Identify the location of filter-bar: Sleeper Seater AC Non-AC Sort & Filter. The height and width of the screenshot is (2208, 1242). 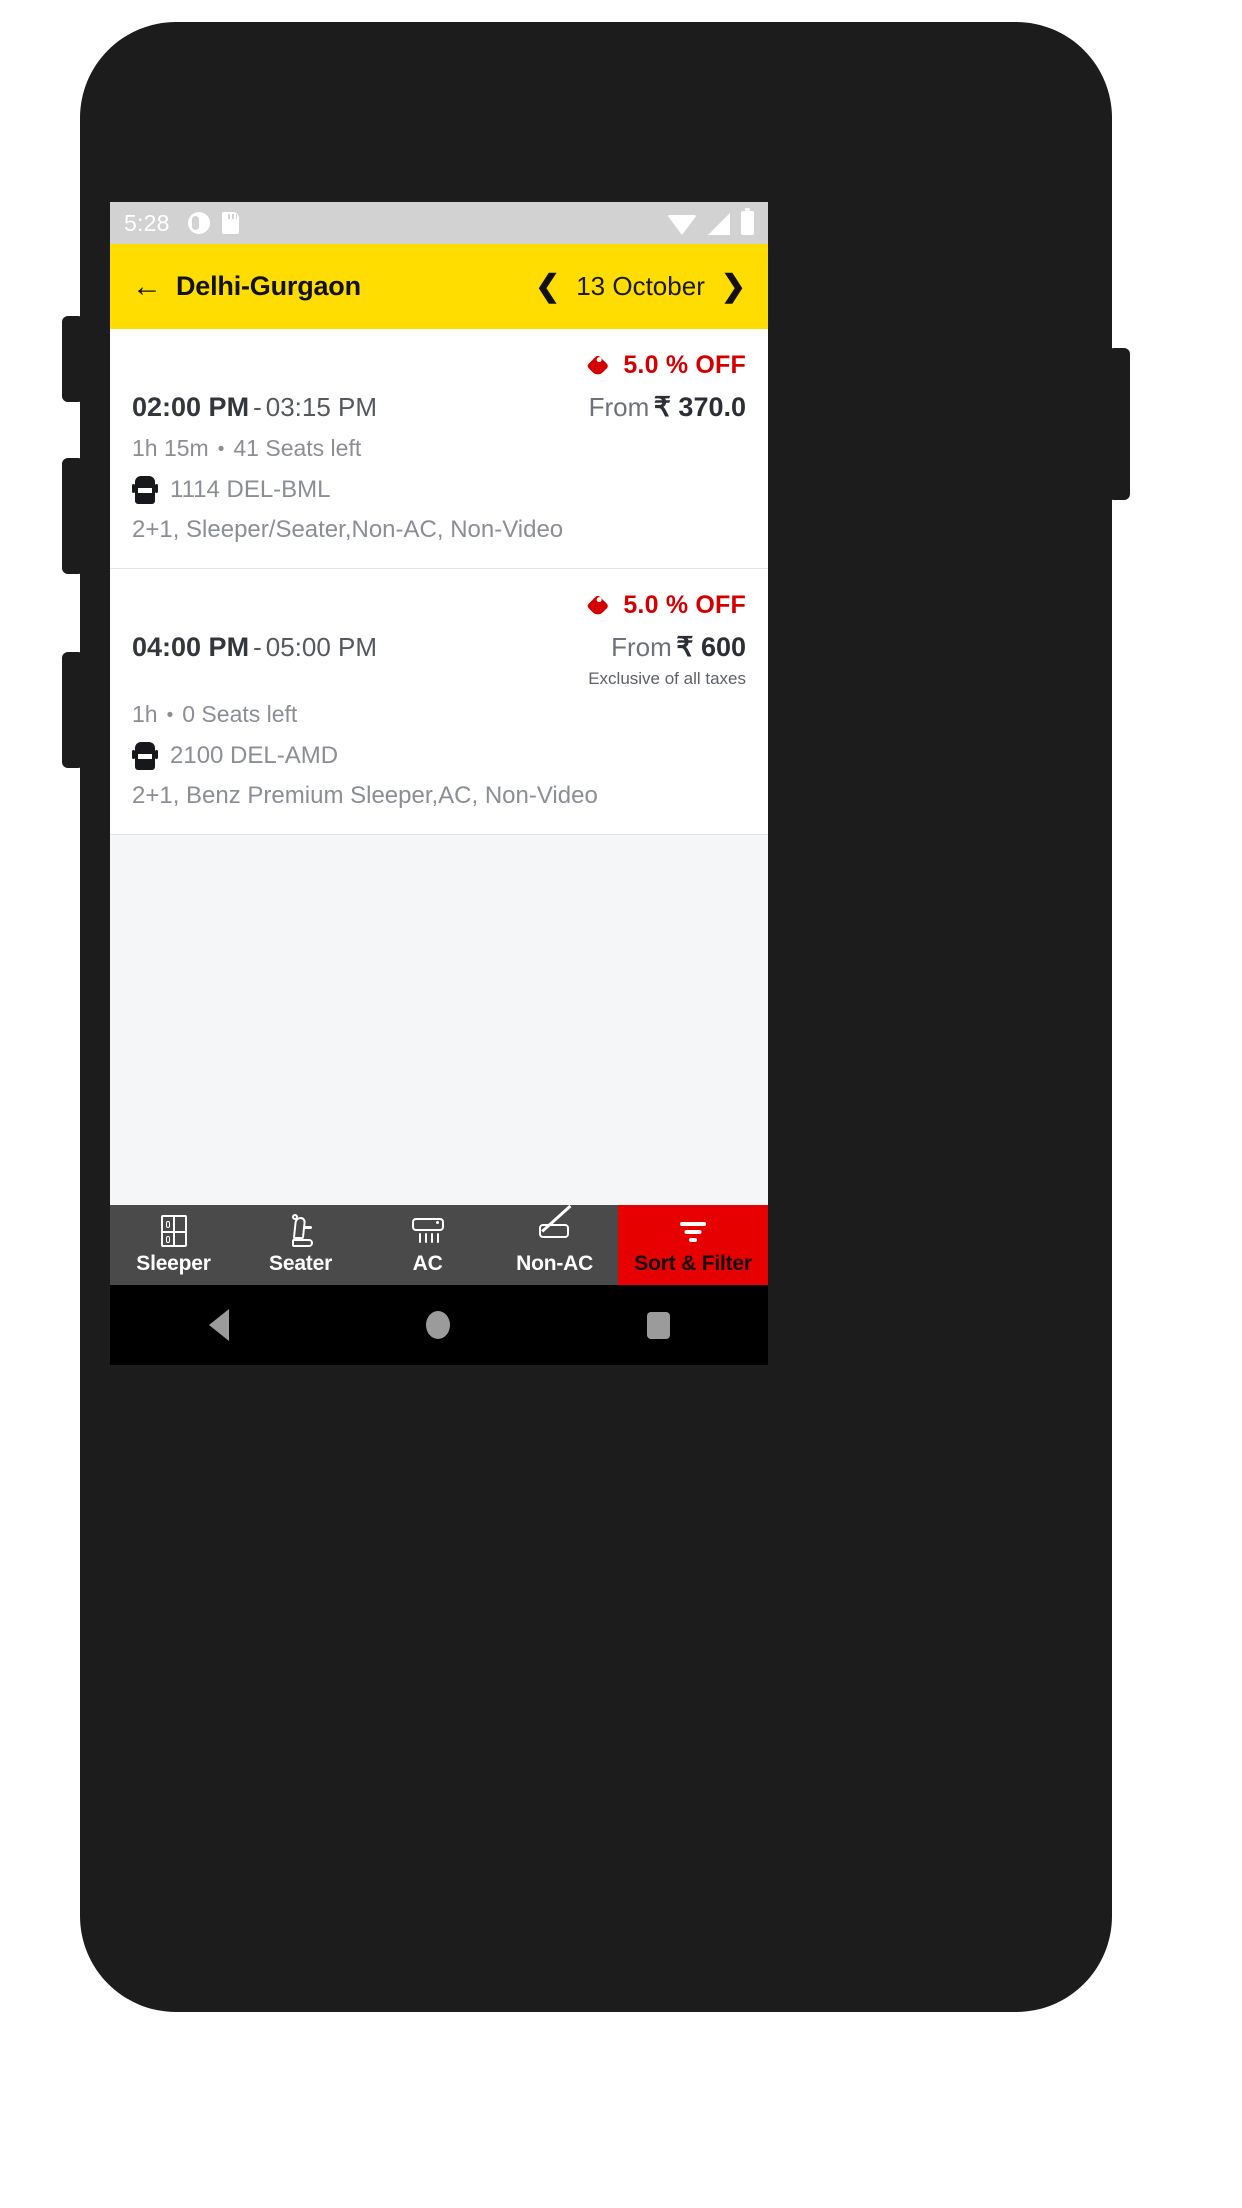
(439, 1244).